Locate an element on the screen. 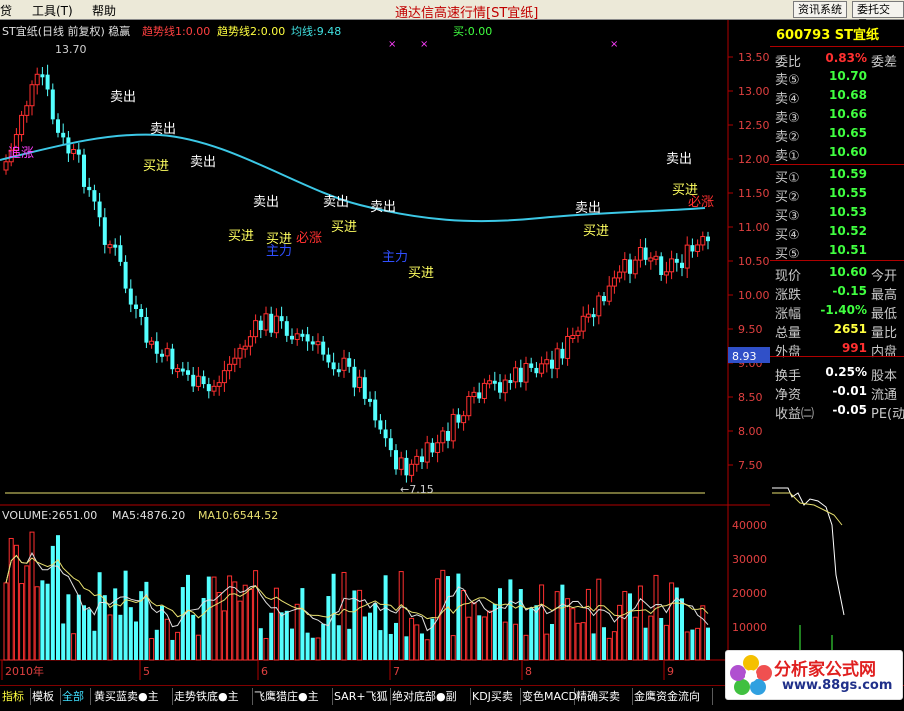  bid-row: 买⑤ 10.51 is located at coordinates (837, 252).